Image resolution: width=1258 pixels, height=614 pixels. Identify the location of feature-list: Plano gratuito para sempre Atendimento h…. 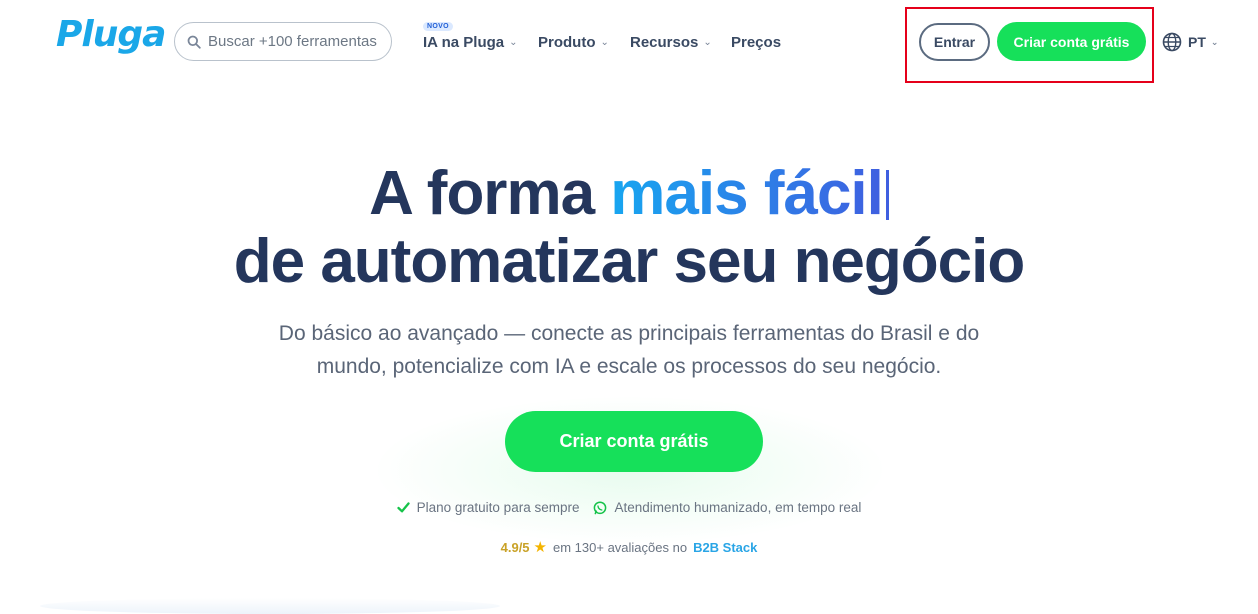
(629, 507).